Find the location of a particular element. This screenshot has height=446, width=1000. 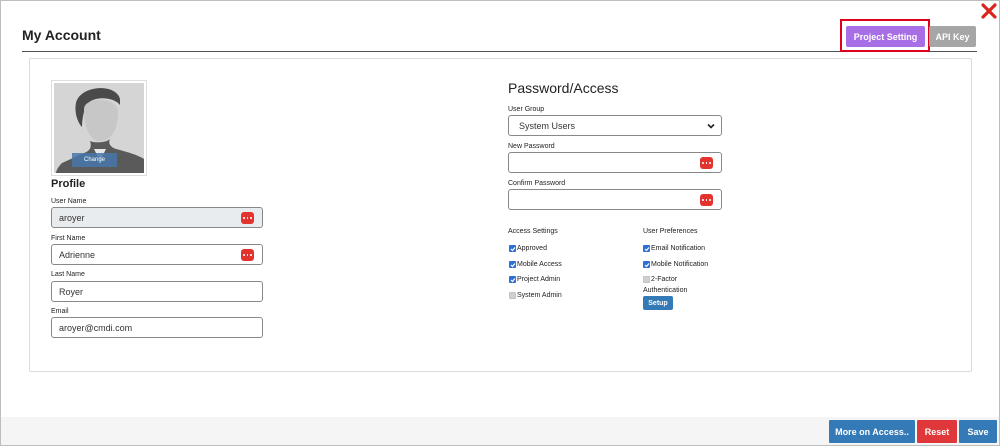

two-factor-setup-button: Setup is located at coordinates (658, 303).